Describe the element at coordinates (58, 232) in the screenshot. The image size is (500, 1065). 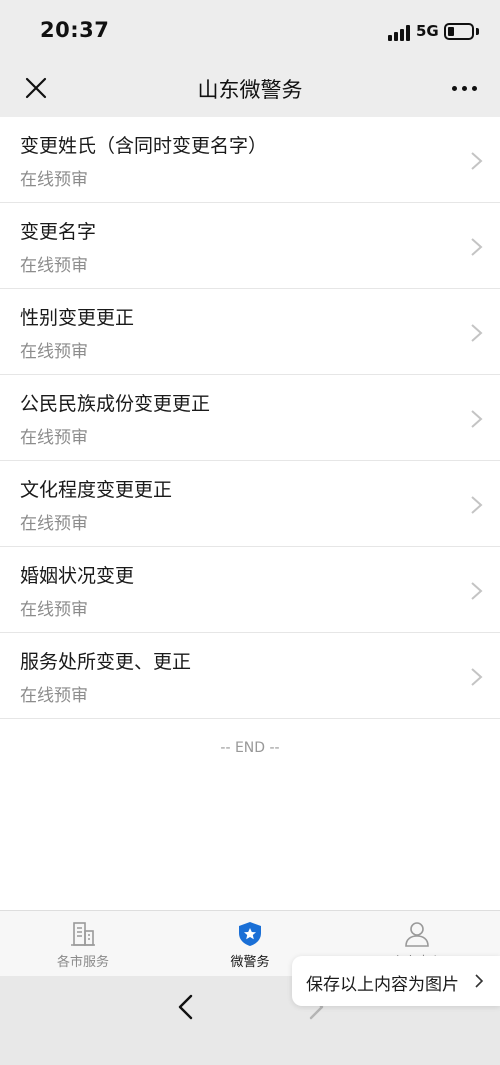
I see `item-title: 变更名字` at that location.